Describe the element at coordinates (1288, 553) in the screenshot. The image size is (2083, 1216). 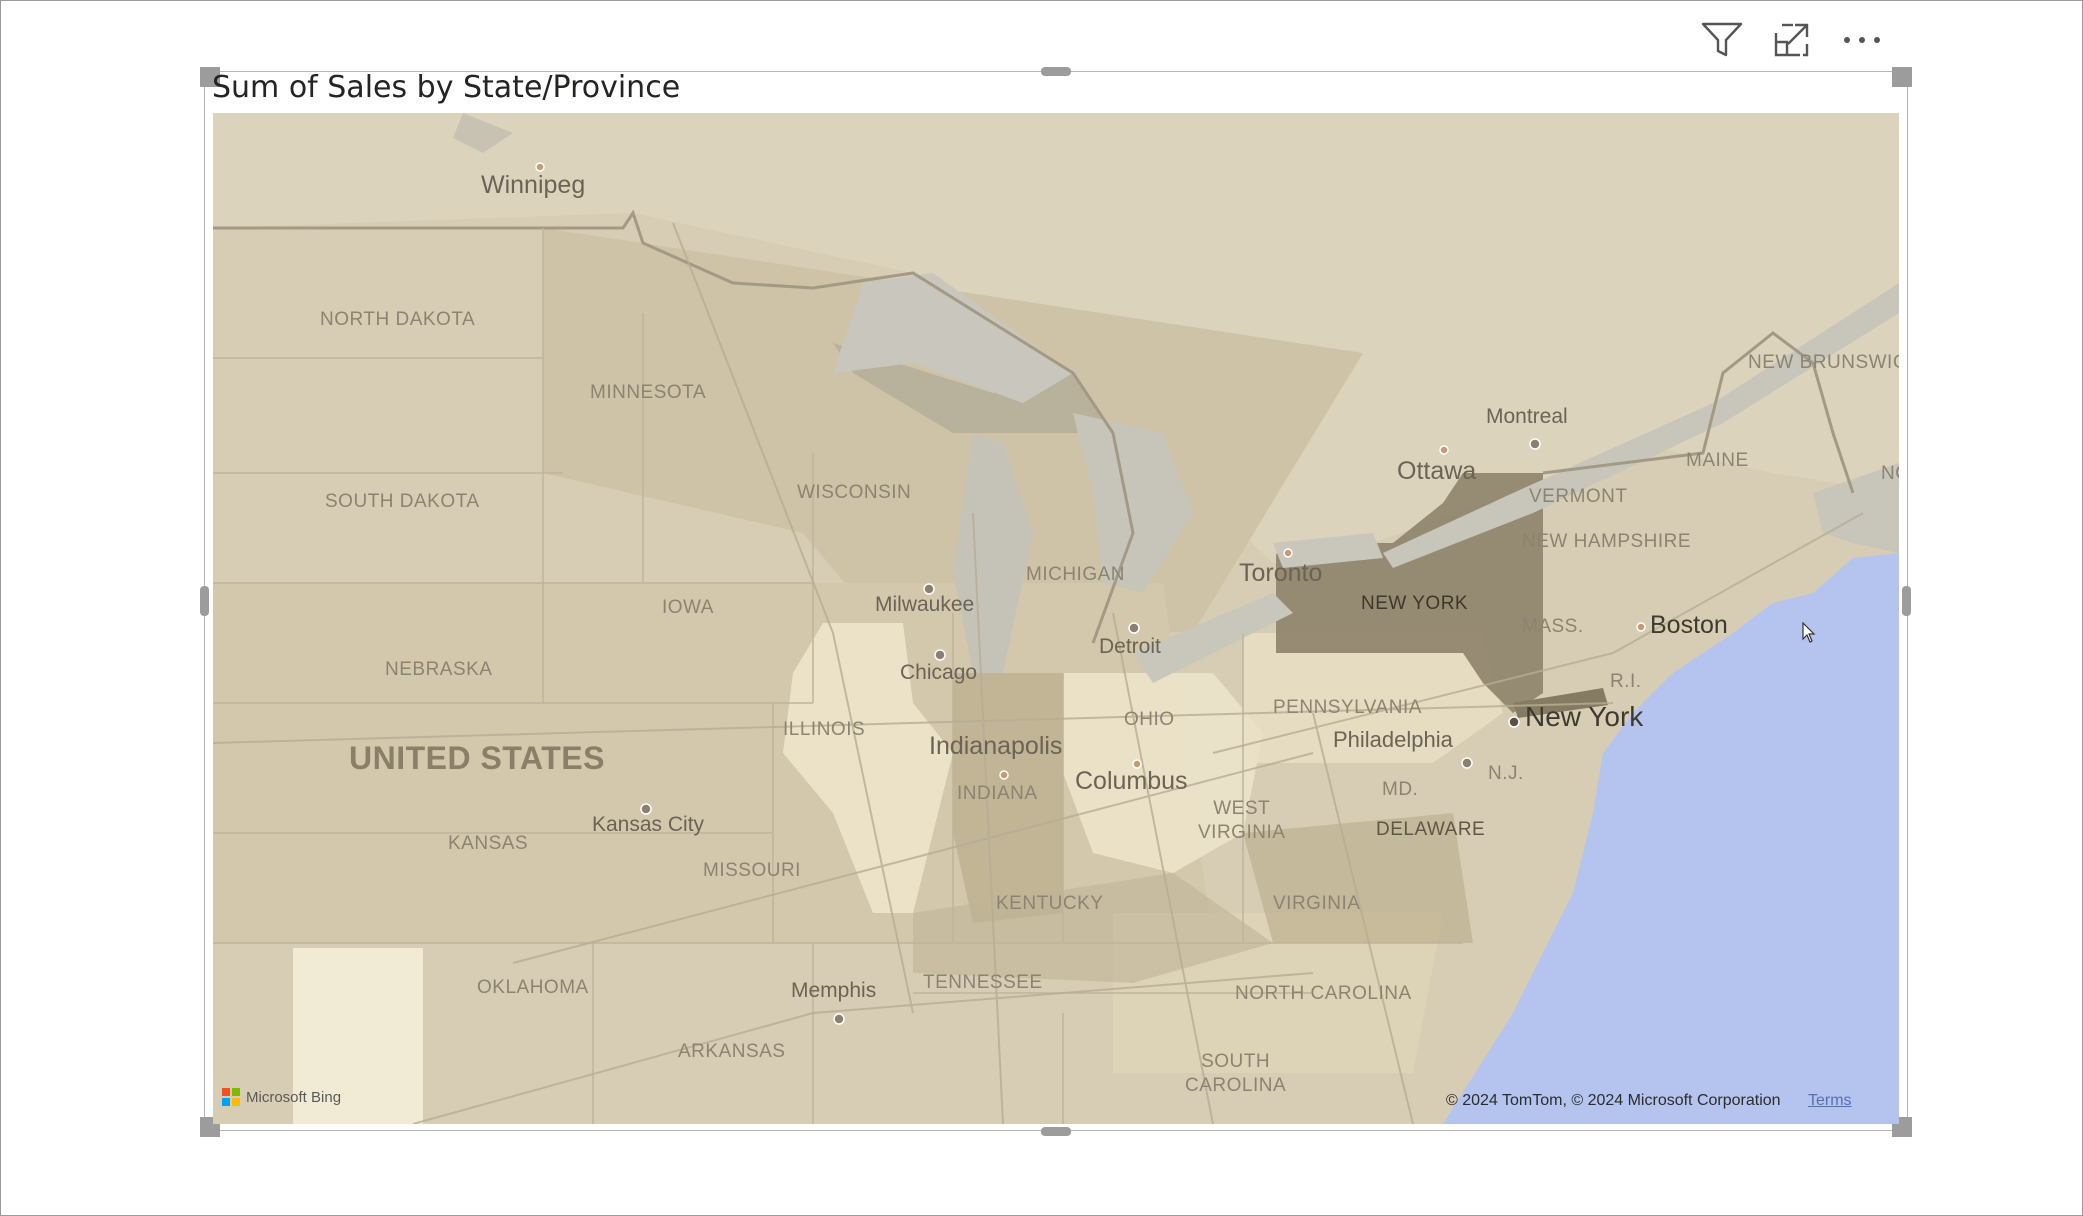
I see `marker-toronto` at that location.